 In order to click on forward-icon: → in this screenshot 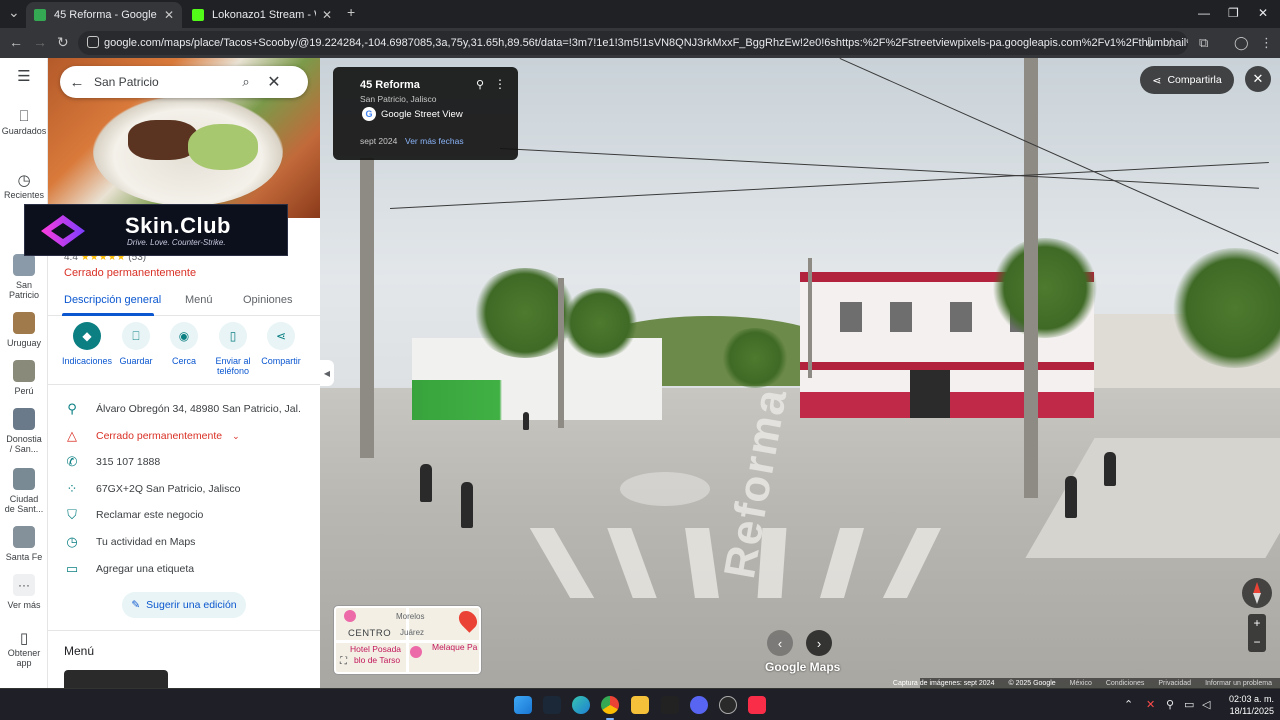, I will do `click(40, 42)`.